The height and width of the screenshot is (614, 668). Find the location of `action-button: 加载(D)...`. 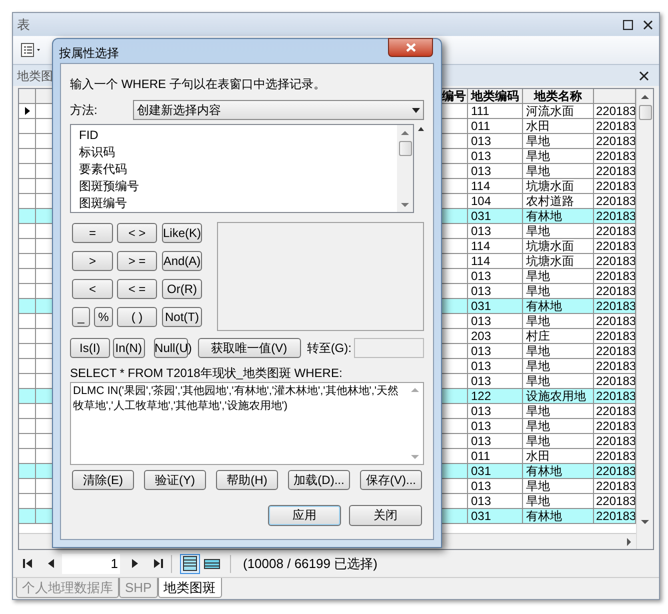

action-button: 加载(D)... is located at coordinates (319, 480).